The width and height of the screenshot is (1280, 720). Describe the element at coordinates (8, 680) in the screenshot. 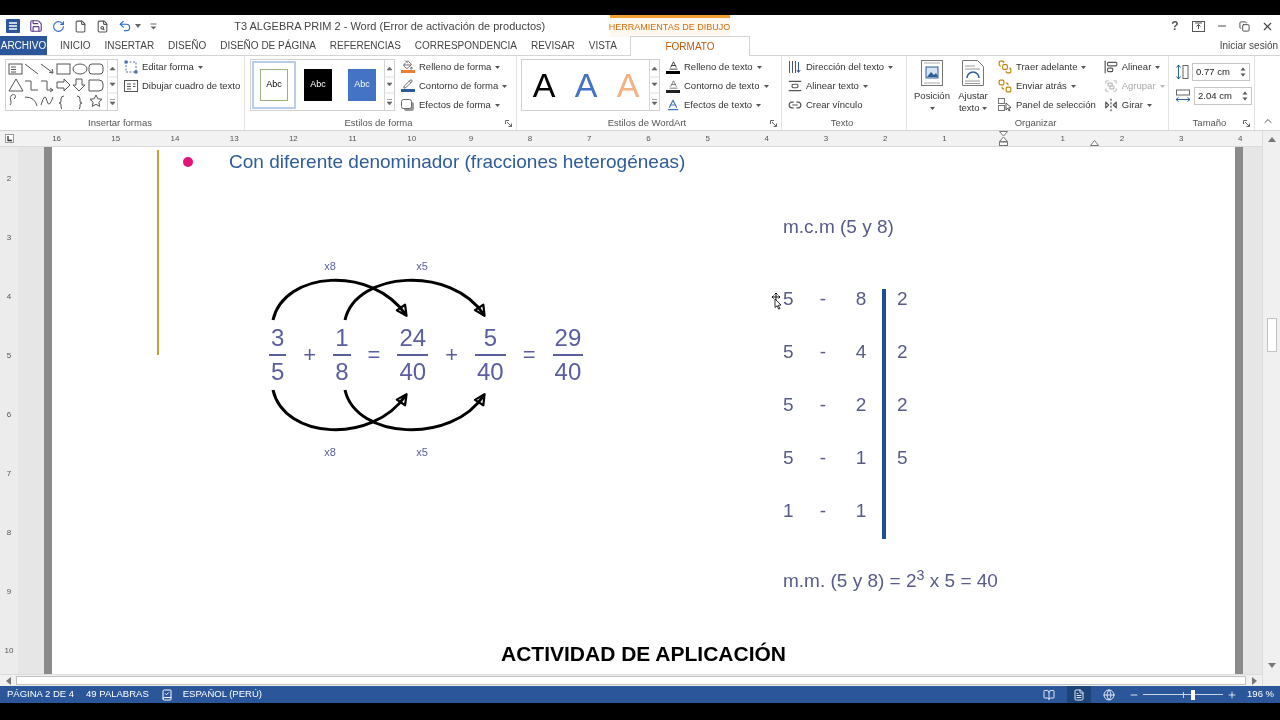

I see `scroll-left-icon` at that location.